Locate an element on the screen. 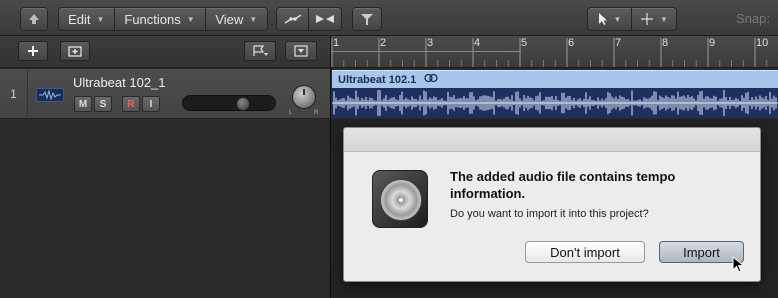  add-track-icon is located at coordinates (33, 51).